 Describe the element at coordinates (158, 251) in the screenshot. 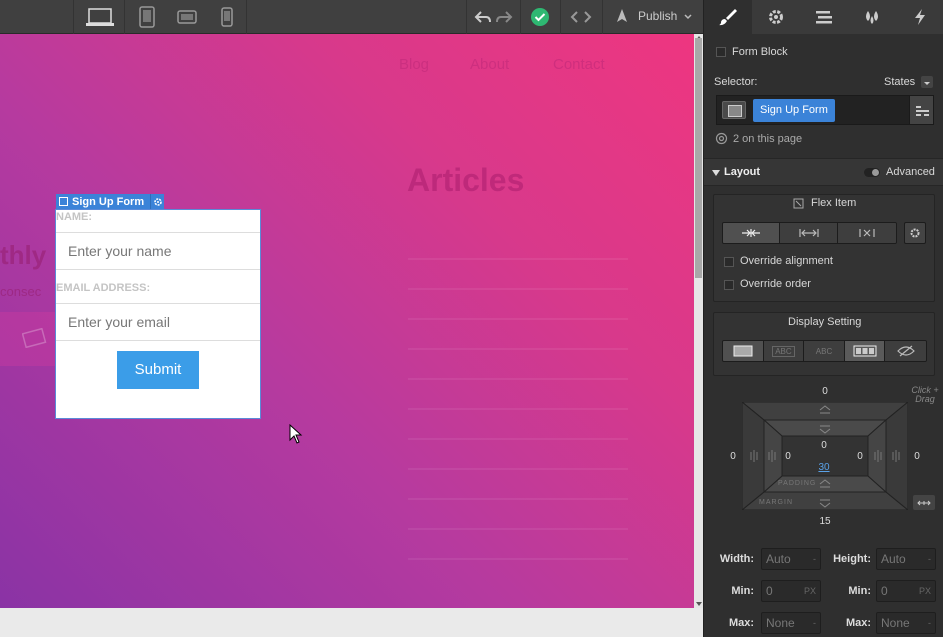

I see `name-input: Enter your name` at that location.